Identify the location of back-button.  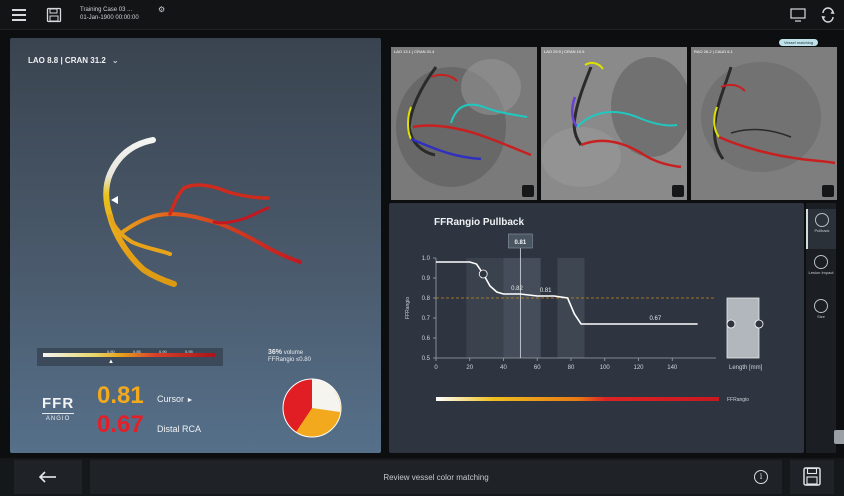
(48, 477).